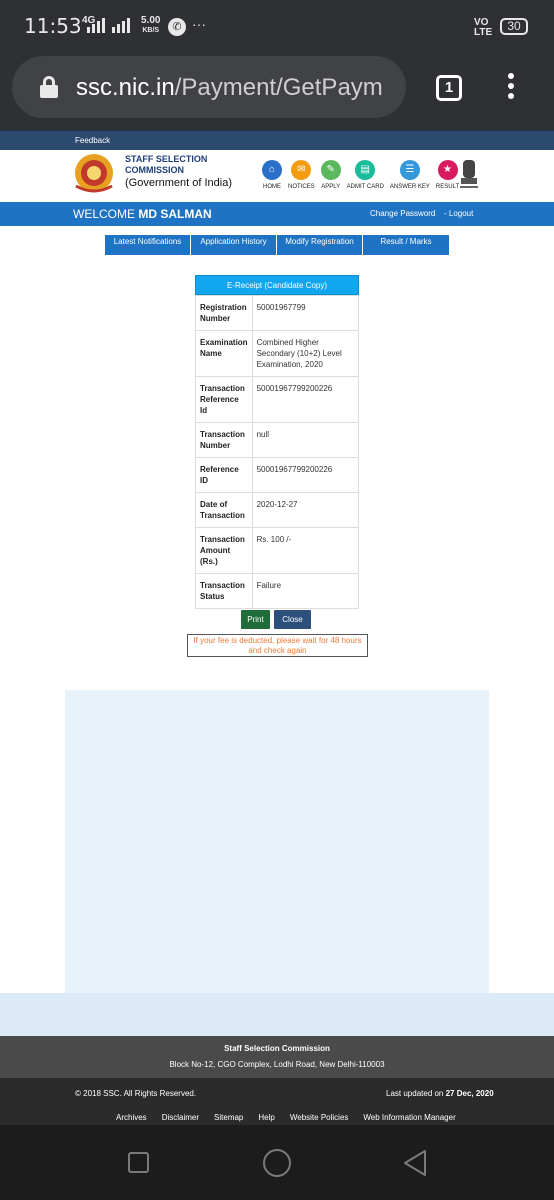  I want to click on copyright: © 2018 SSC. All Rights Reserved., so click(136, 1093).